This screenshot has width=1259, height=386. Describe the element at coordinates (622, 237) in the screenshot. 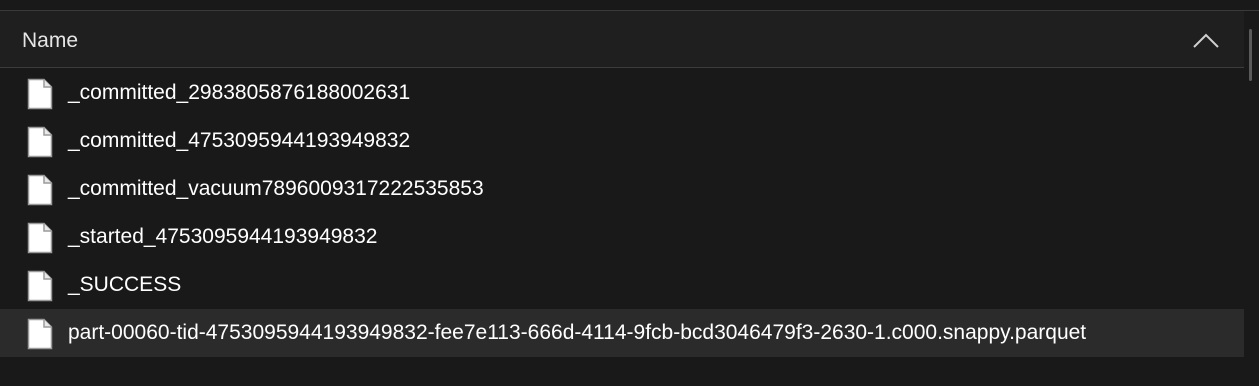

I see `file-row: _started_4753095944193949832` at that location.